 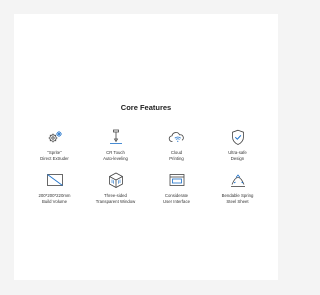 I want to click on feature-label-line1: Considerate, so click(x=176, y=196).